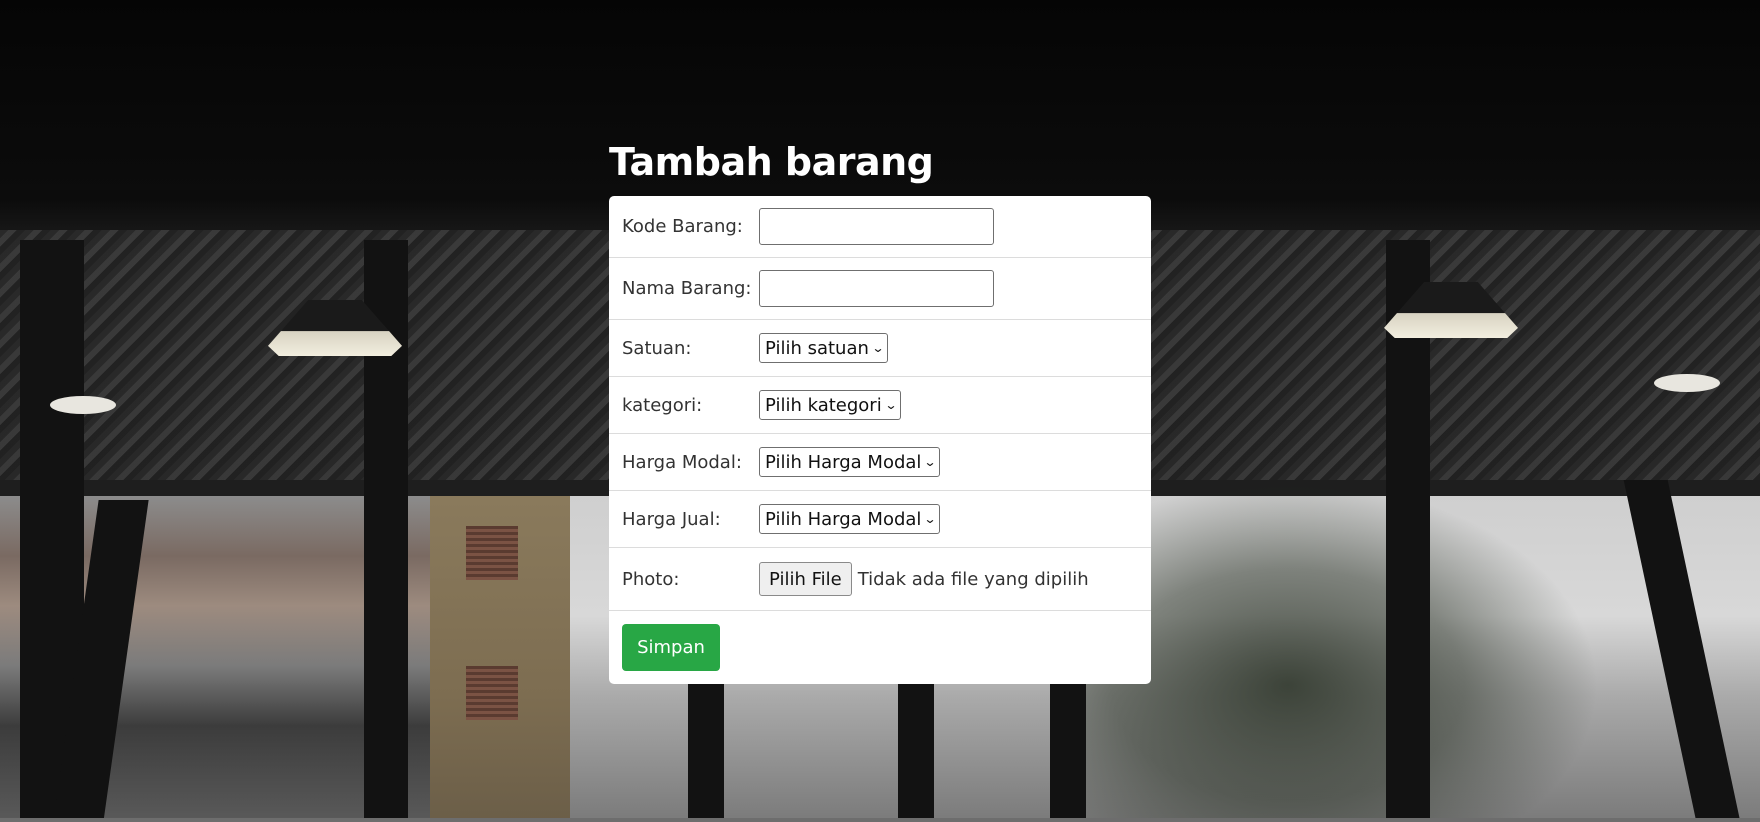 The height and width of the screenshot is (822, 1760). What do you see at coordinates (843, 519) in the screenshot?
I see `harga-jual-select-value: Pilih Harga Modal` at bounding box center [843, 519].